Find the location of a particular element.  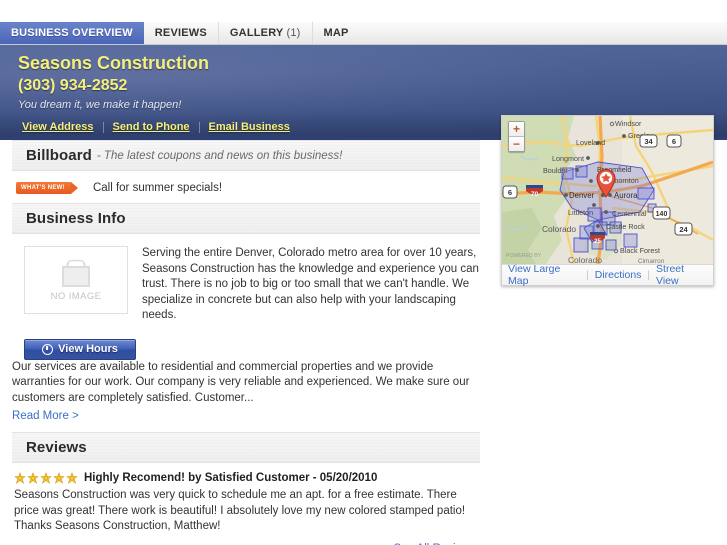

tab-label: MAP is located at coordinates (336, 33).